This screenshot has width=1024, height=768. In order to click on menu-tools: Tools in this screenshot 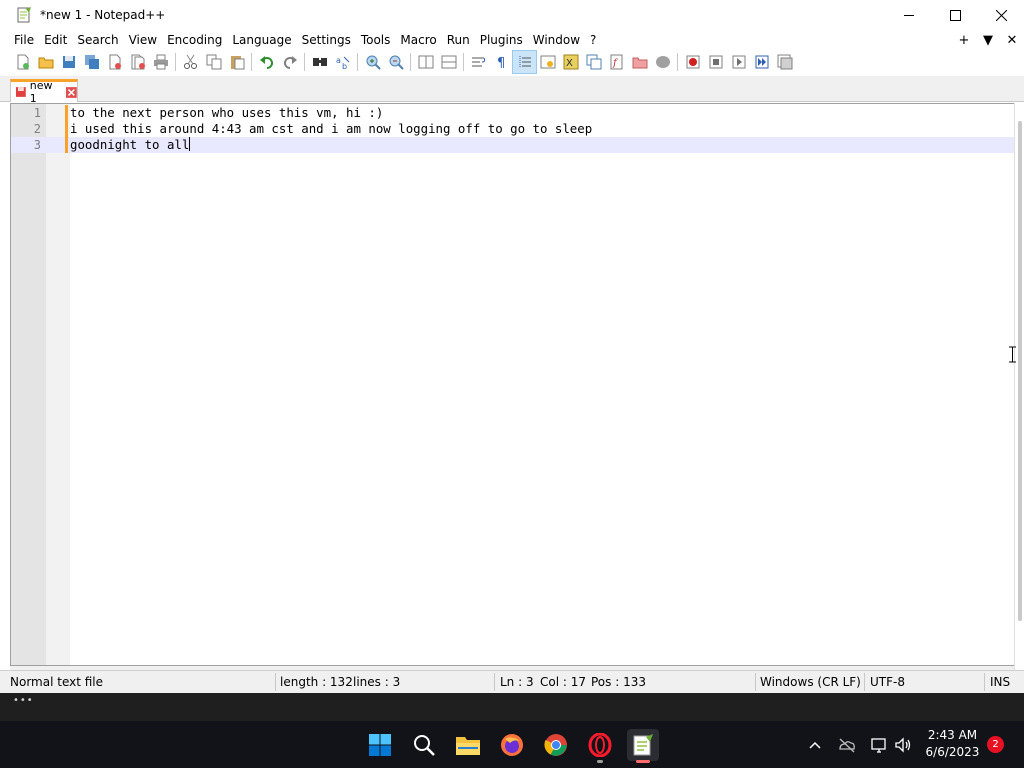, I will do `click(376, 40)`.